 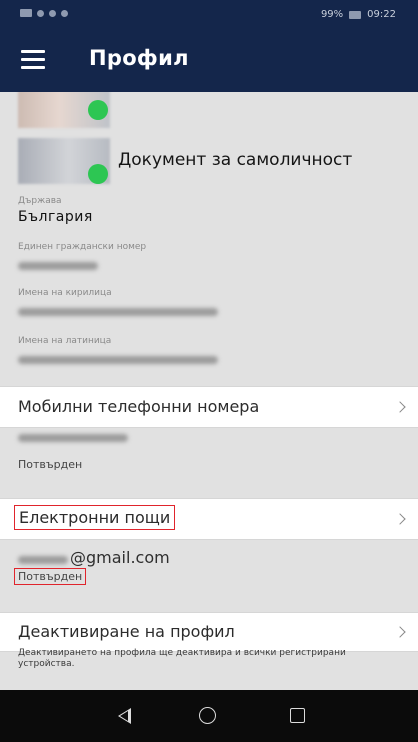 I want to click on egn-value-redacted, so click(x=58, y=266).